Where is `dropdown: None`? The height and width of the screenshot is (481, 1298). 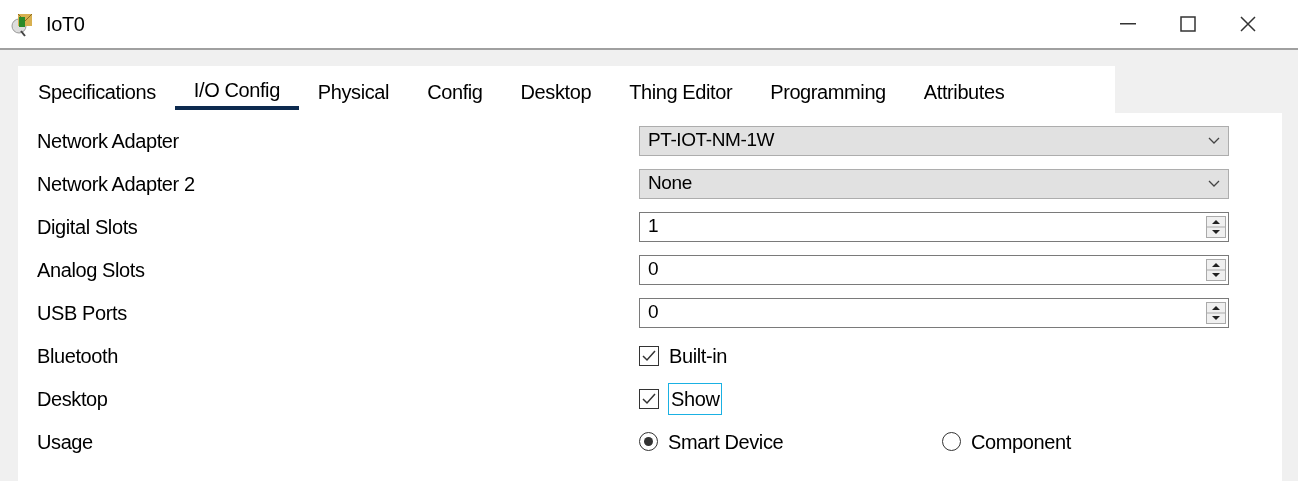 dropdown: None is located at coordinates (934, 183).